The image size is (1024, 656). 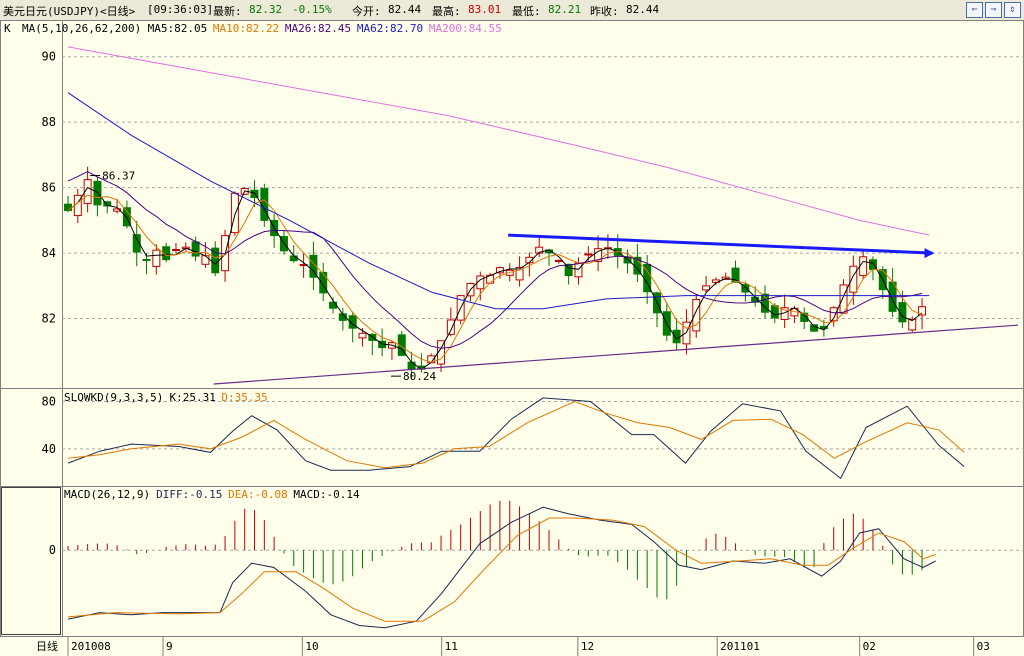 What do you see at coordinates (178, 28) in the screenshot?
I see `ma-legend-item: MA5:82.05` at bounding box center [178, 28].